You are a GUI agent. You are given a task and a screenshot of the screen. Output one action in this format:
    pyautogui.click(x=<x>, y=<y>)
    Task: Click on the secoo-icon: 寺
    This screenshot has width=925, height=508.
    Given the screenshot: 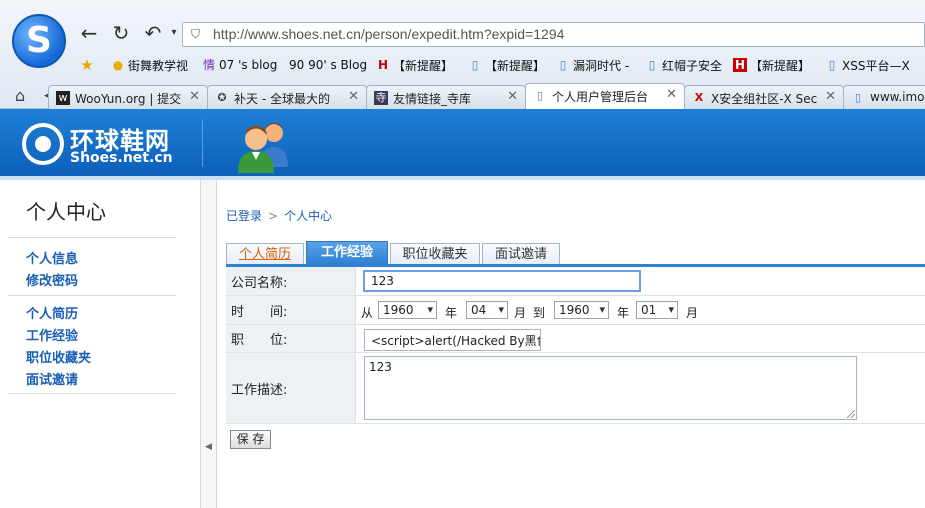 What is the action you would take?
    pyautogui.click(x=381, y=98)
    